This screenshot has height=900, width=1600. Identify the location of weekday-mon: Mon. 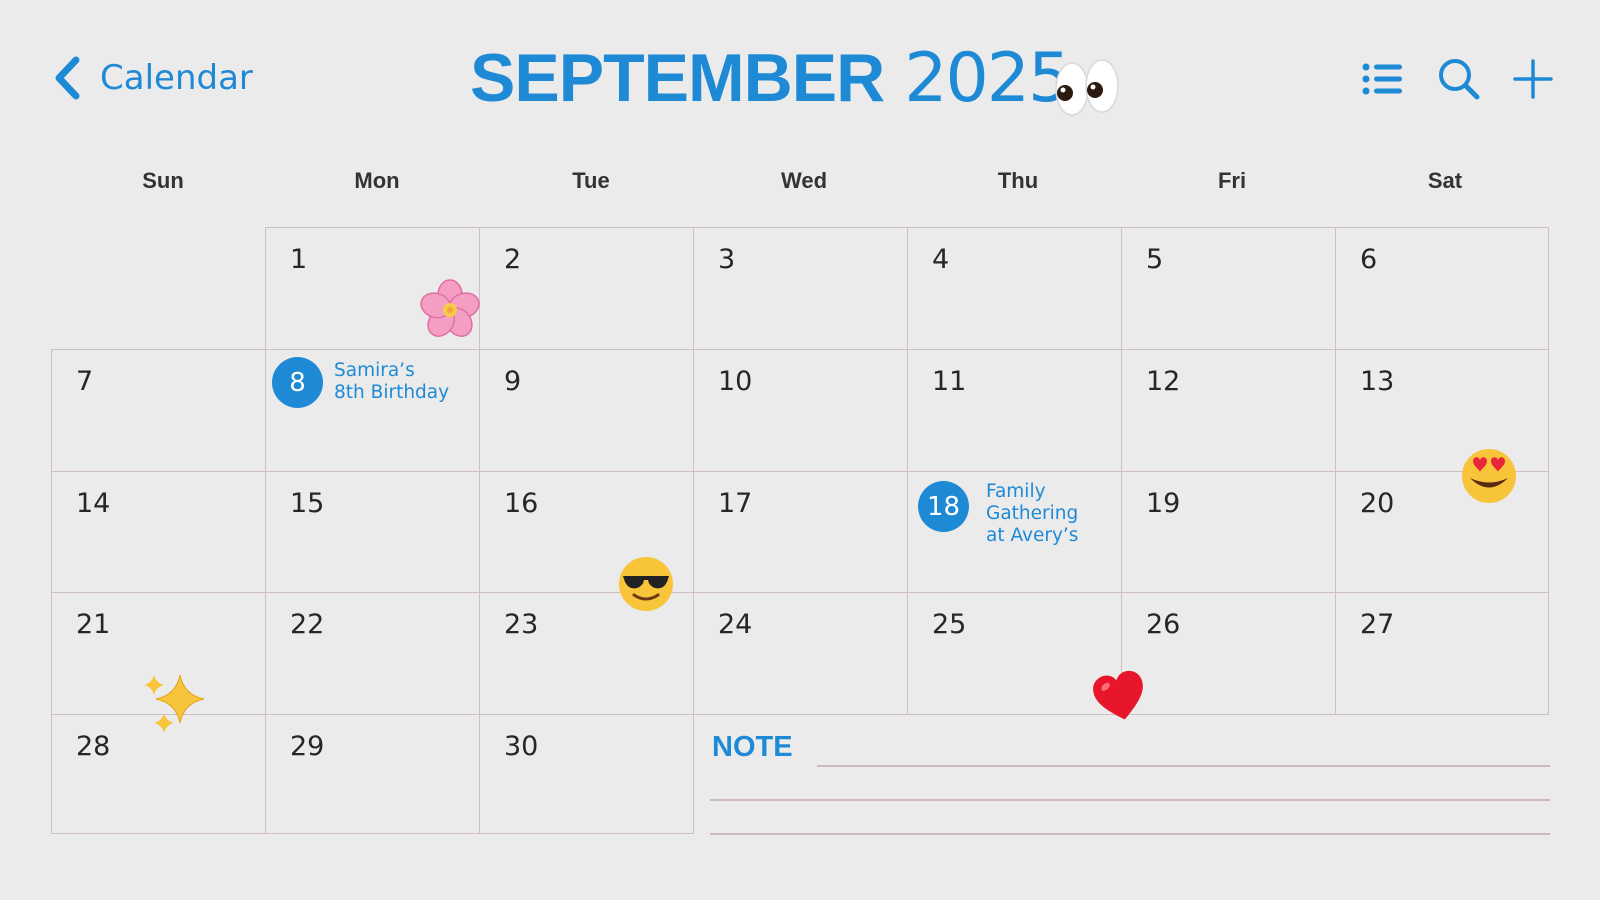
(377, 180).